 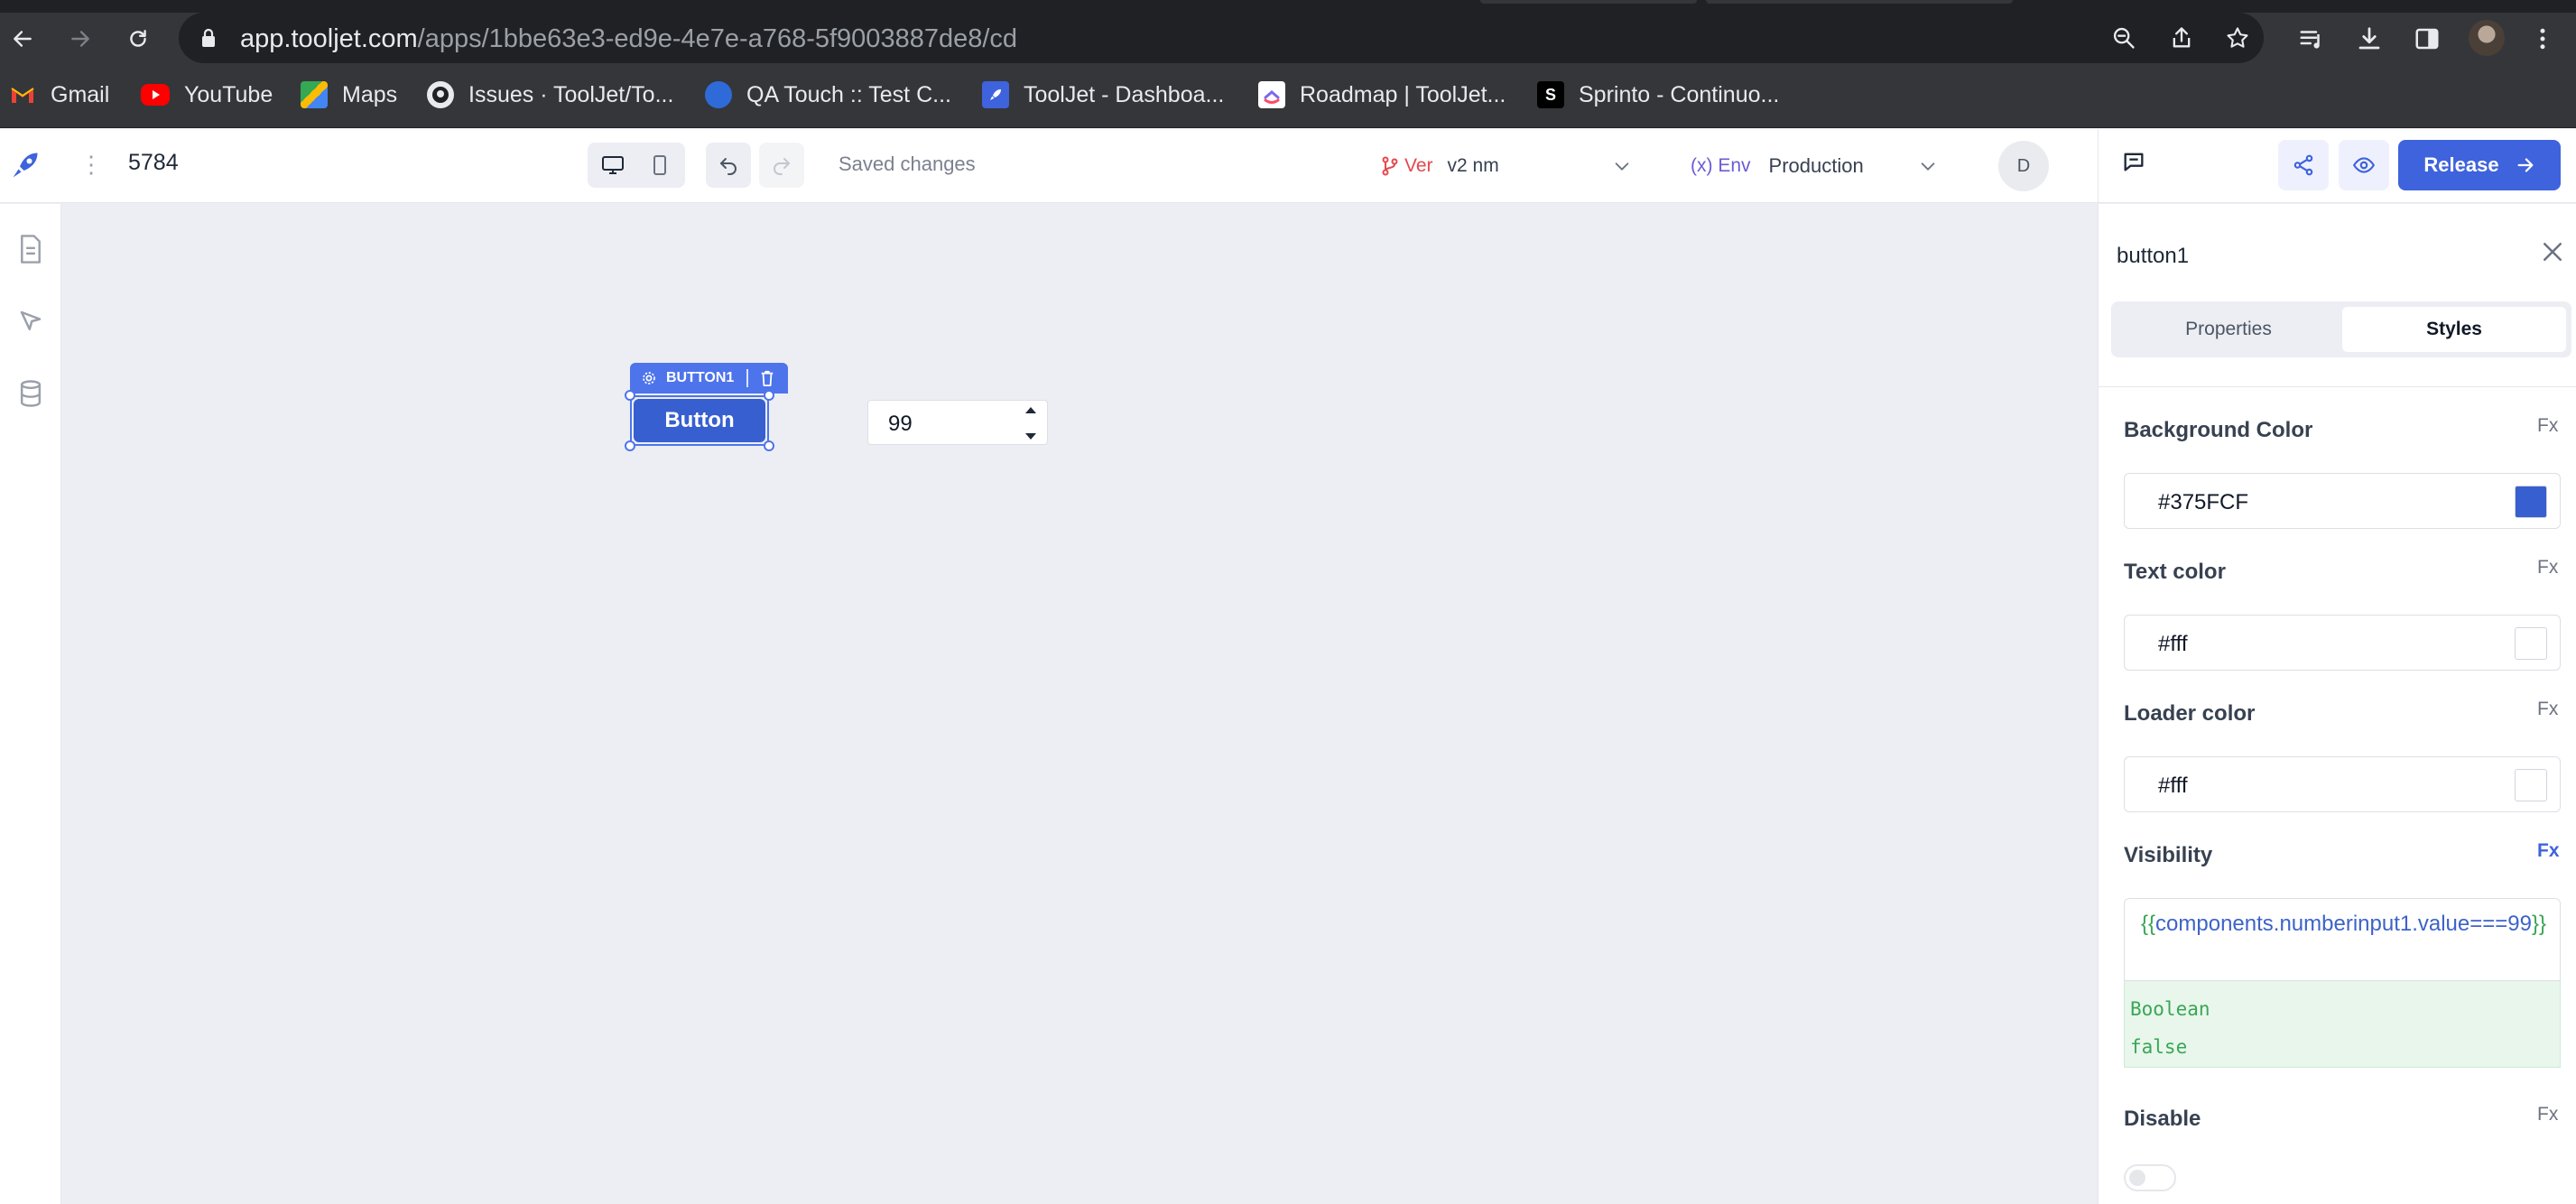 I want to click on reload-button, so click(x=138, y=39).